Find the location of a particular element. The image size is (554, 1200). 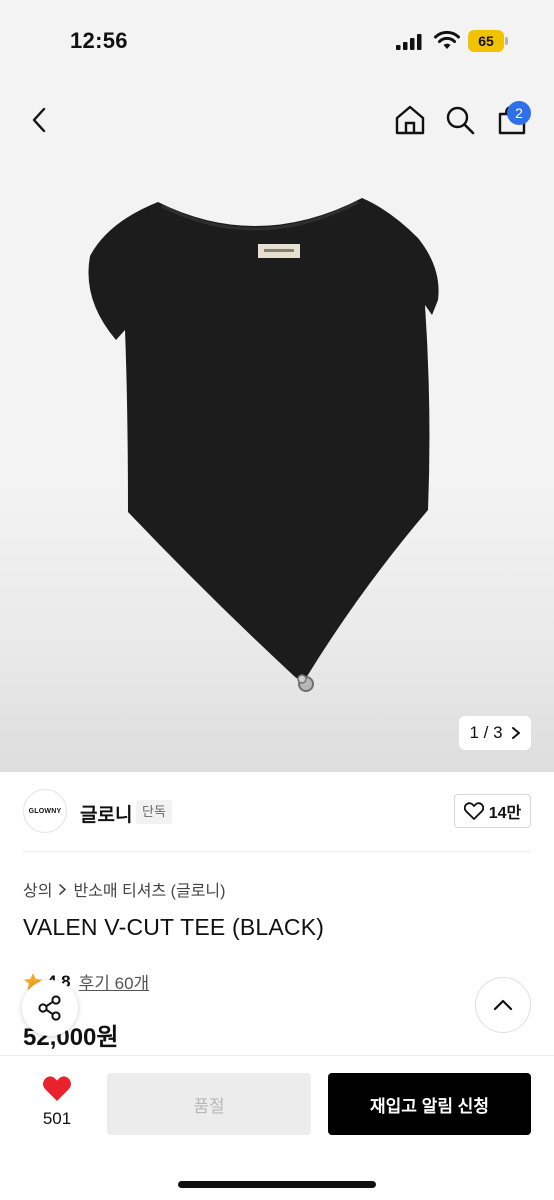

search-button is located at coordinates (460, 120).